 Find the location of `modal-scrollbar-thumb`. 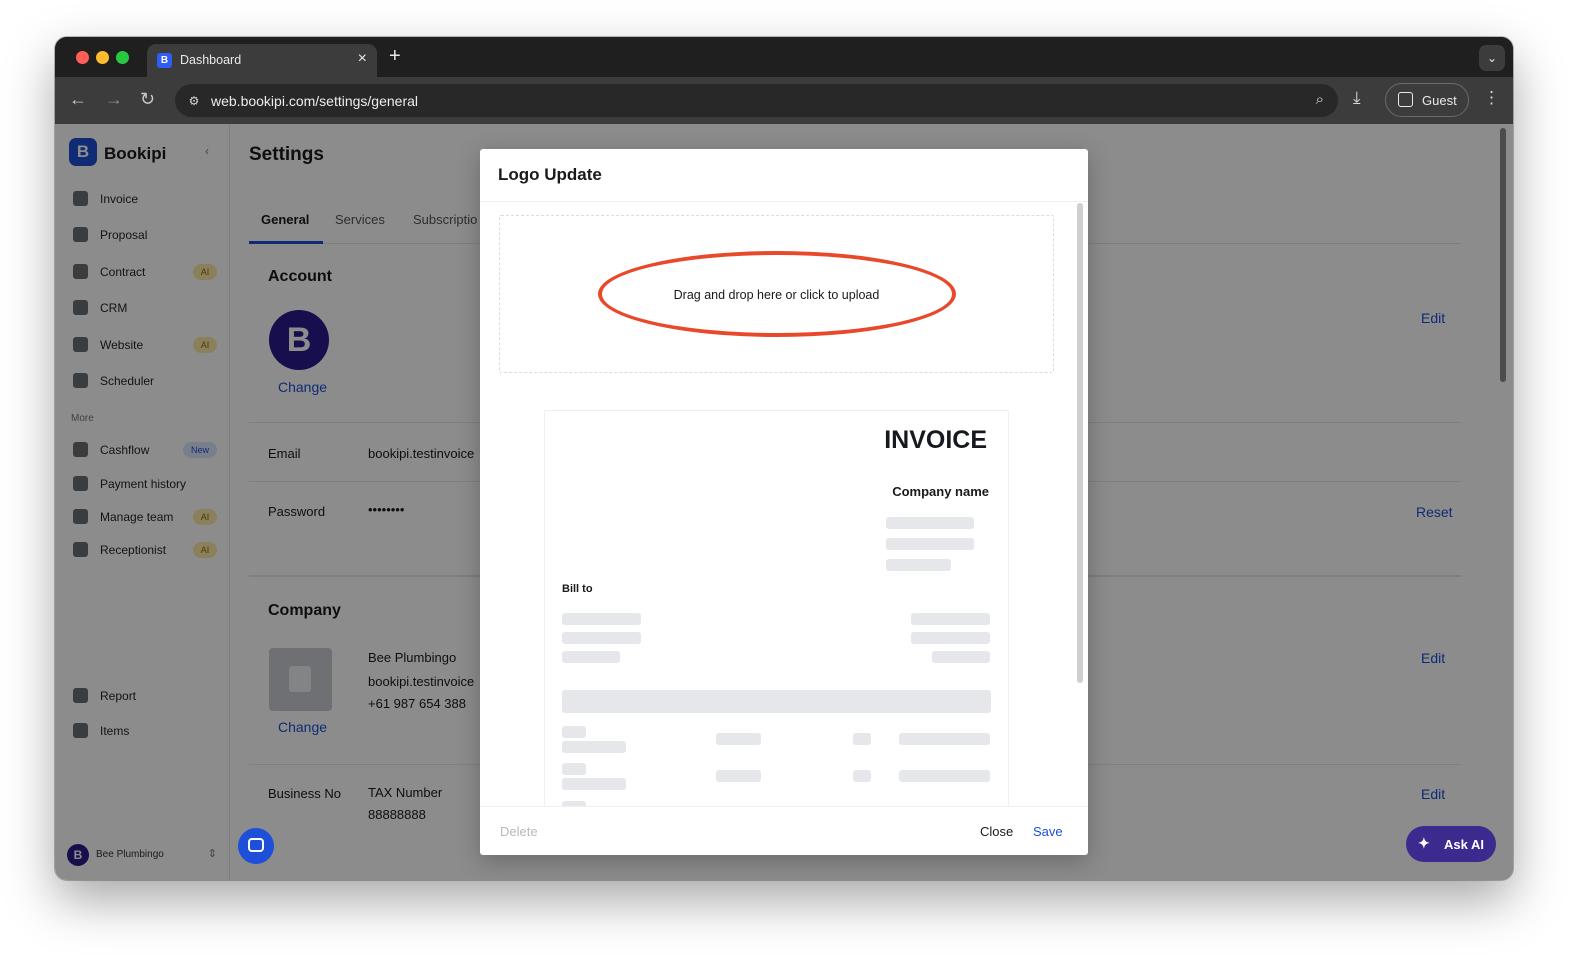

modal-scrollbar-thumb is located at coordinates (1080, 443).